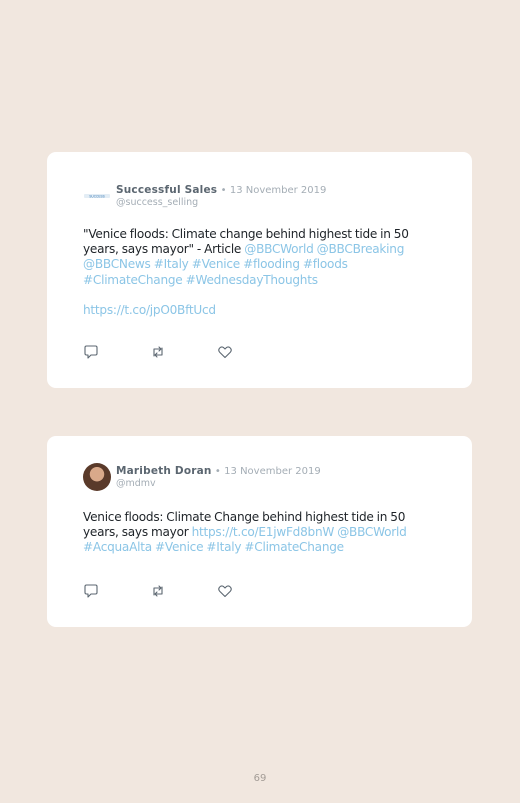 Image resolution: width=520 pixels, height=803 pixels. What do you see at coordinates (149, 310) in the screenshot?
I see `url-link: https://t.co/jpO0BftUcd` at bounding box center [149, 310].